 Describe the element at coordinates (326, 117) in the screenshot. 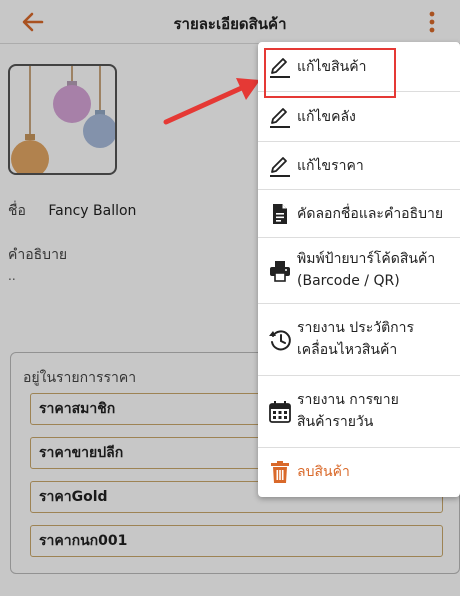

I see `menu-label: แก้ไขคลัง` at that location.